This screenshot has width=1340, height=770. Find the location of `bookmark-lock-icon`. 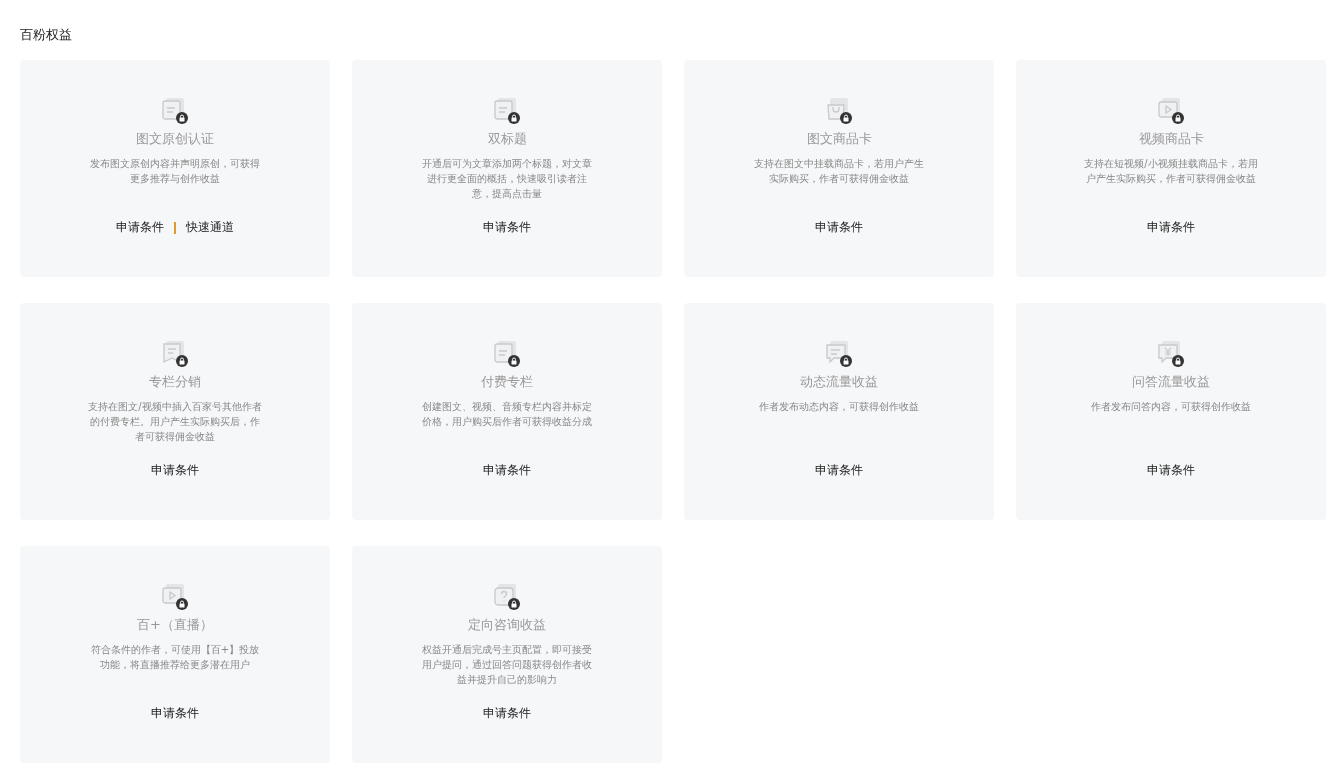

bookmark-lock-icon is located at coordinates (175, 354).